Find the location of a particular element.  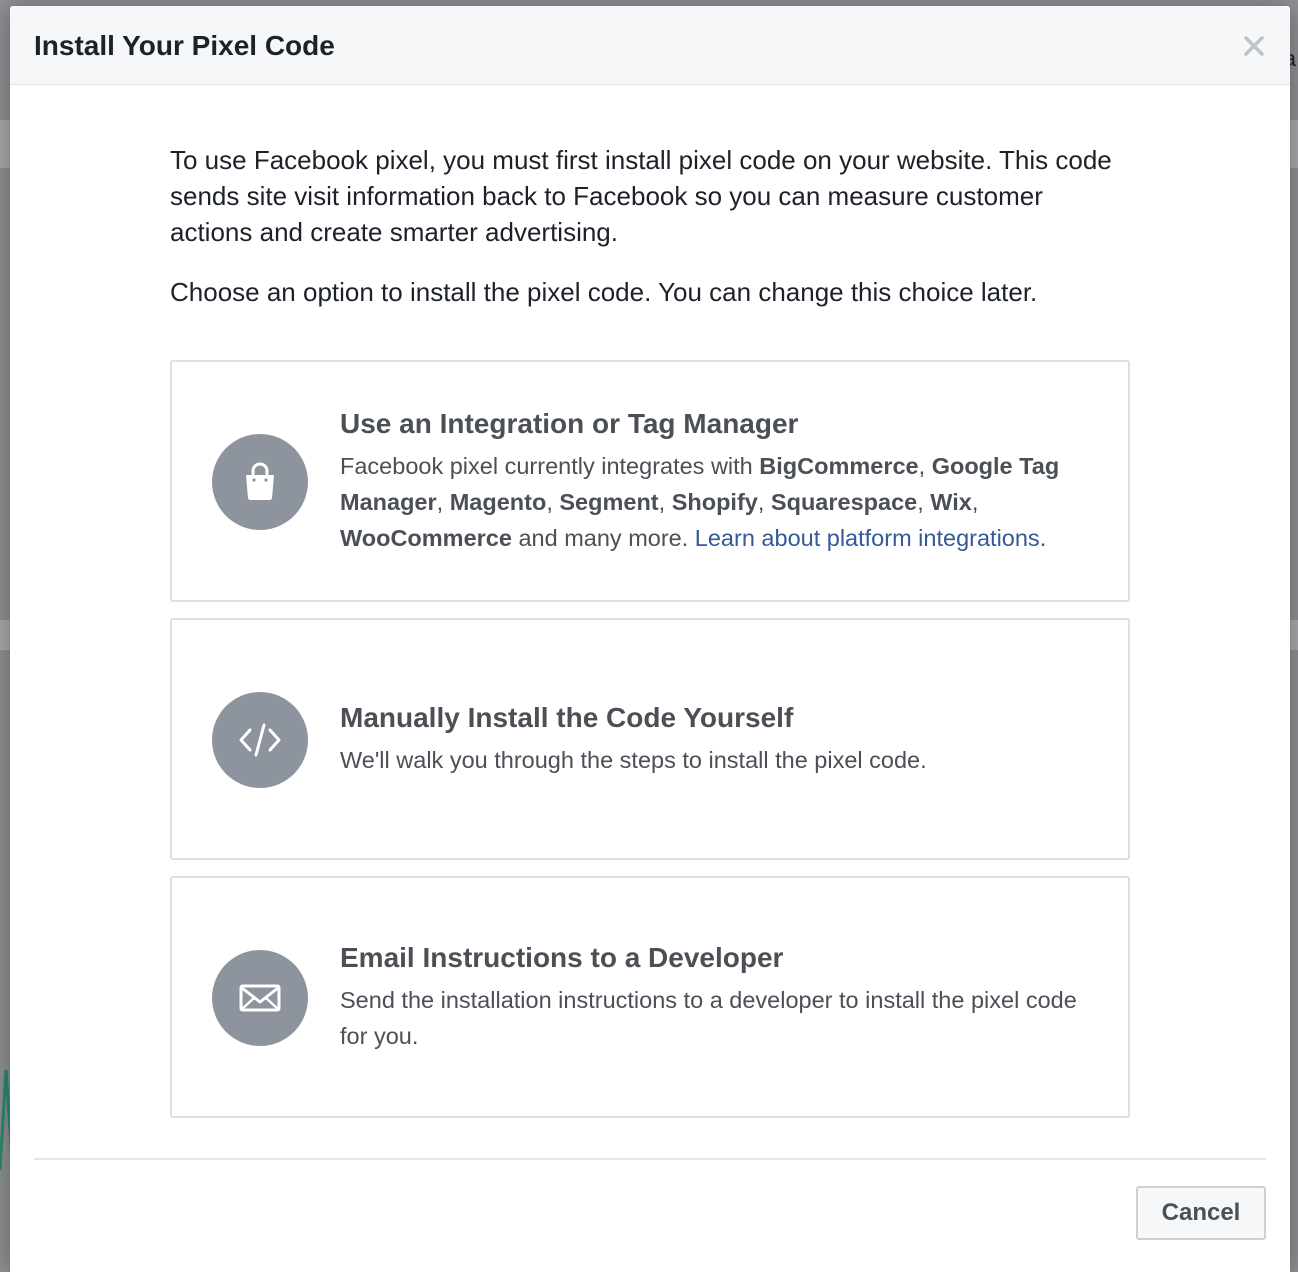

platform-name: BigCommerce is located at coordinates (839, 466).